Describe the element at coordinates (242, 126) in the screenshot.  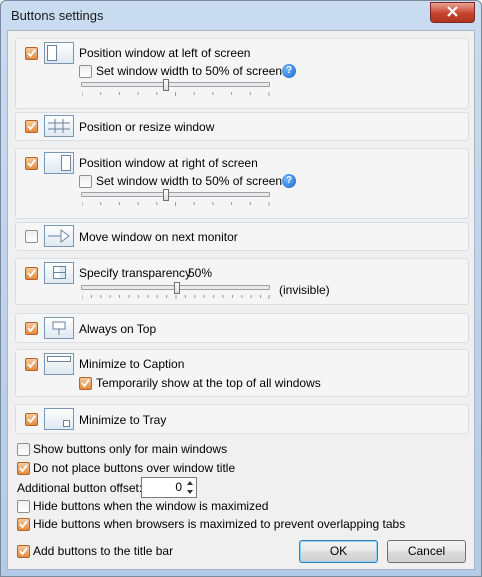
I see `group-resize: Position or resize window` at that location.